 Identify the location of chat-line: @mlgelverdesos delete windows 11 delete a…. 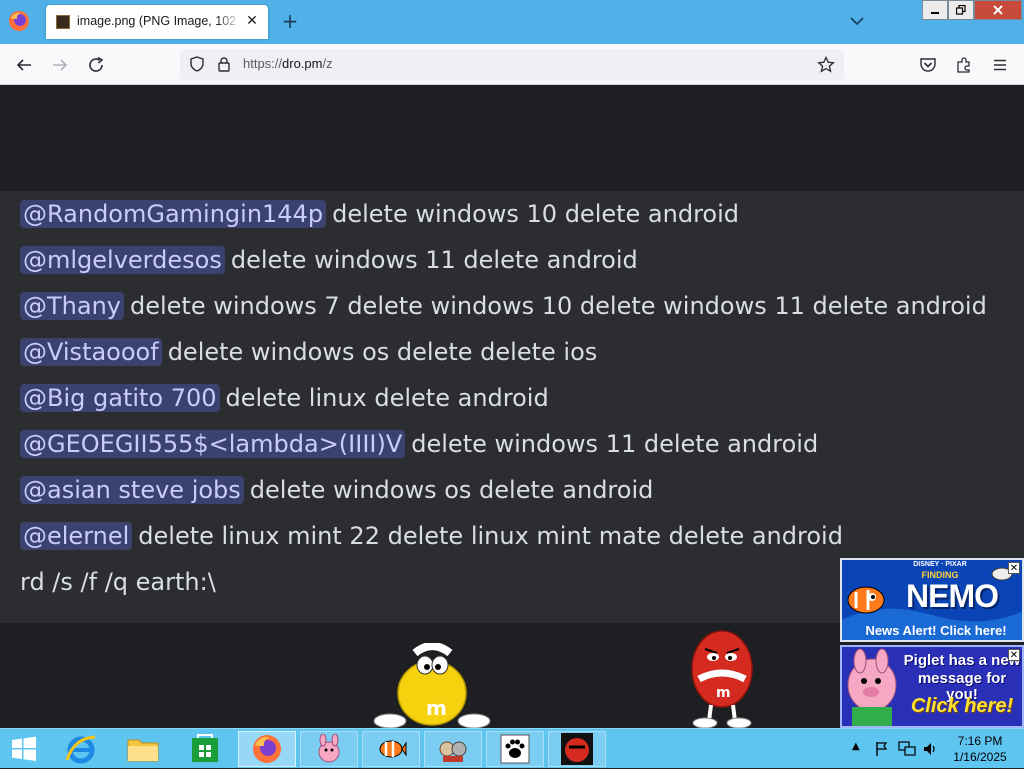
(329, 260).